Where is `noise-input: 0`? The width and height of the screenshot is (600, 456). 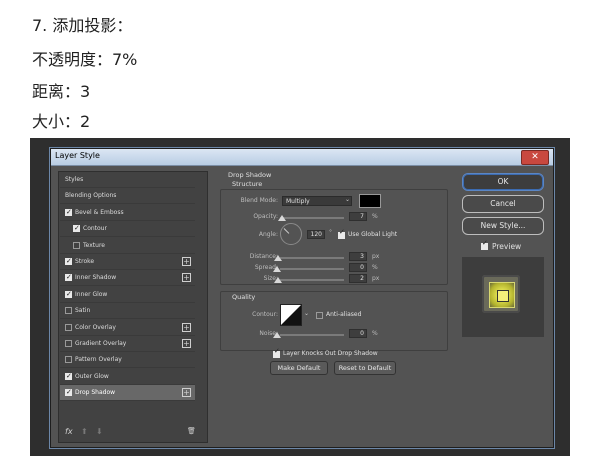 noise-input: 0 is located at coordinates (358, 333).